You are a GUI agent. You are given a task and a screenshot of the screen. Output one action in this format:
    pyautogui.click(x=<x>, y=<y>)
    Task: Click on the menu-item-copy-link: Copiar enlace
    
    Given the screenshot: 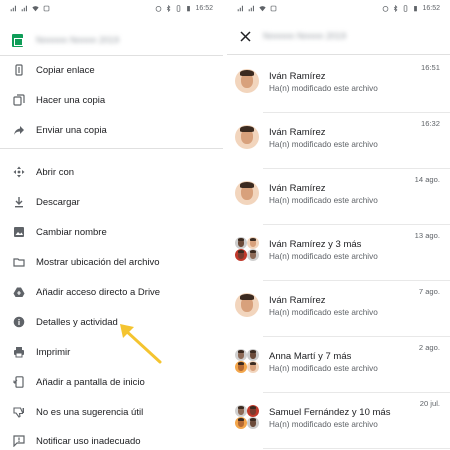 What is the action you would take?
    pyautogui.click(x=111, y=70)
    